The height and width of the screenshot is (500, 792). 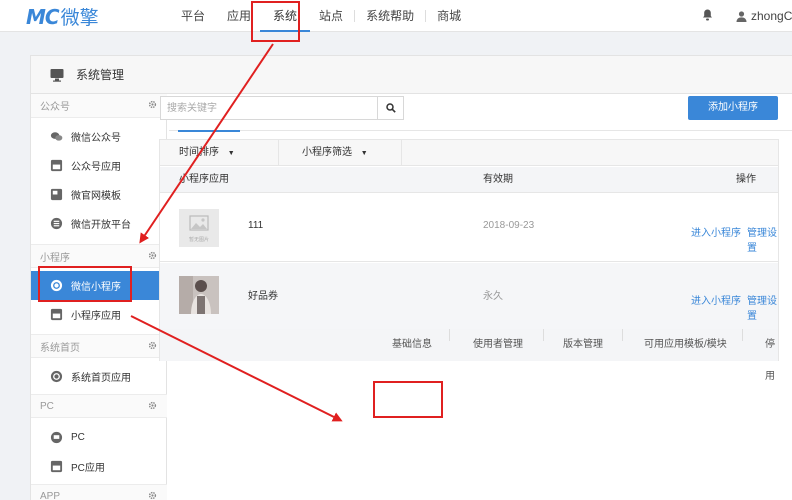 I want to click on search-button, so click(x=390, y=108).